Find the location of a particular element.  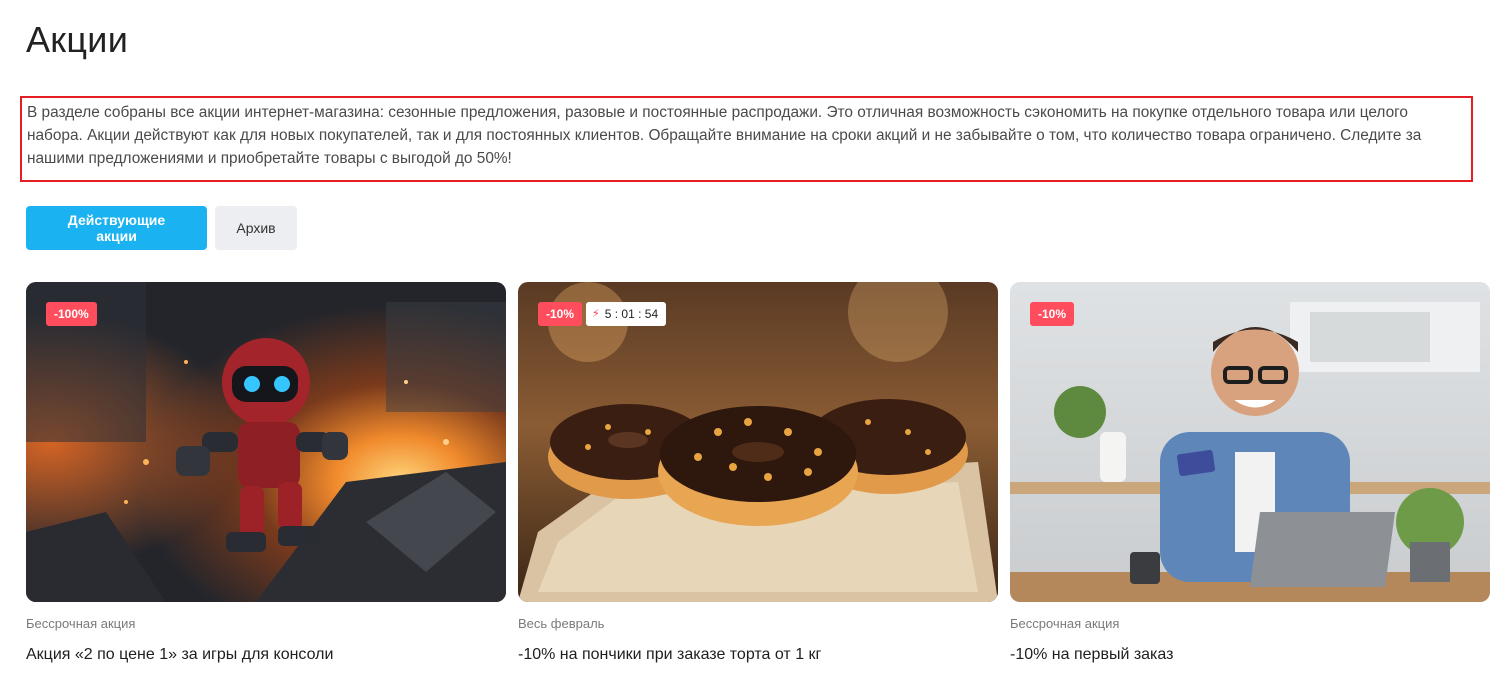

donuts-image: -10% ⚡ 5 : 01 : 54 is located at coordinates (758, 442).